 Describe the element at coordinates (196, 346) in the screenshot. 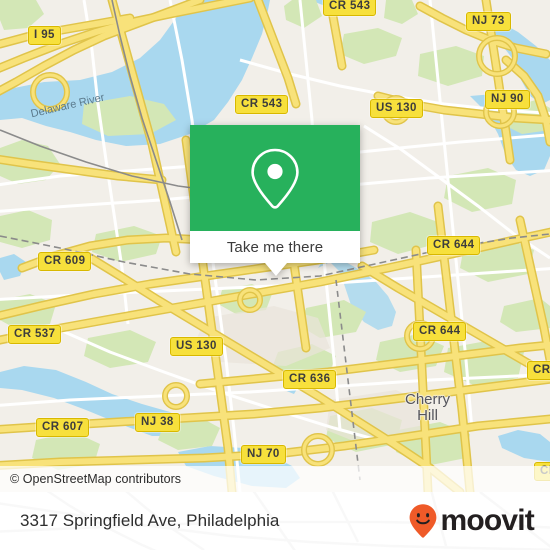

I see `road-shield-us-130-south: US 130` at that location.